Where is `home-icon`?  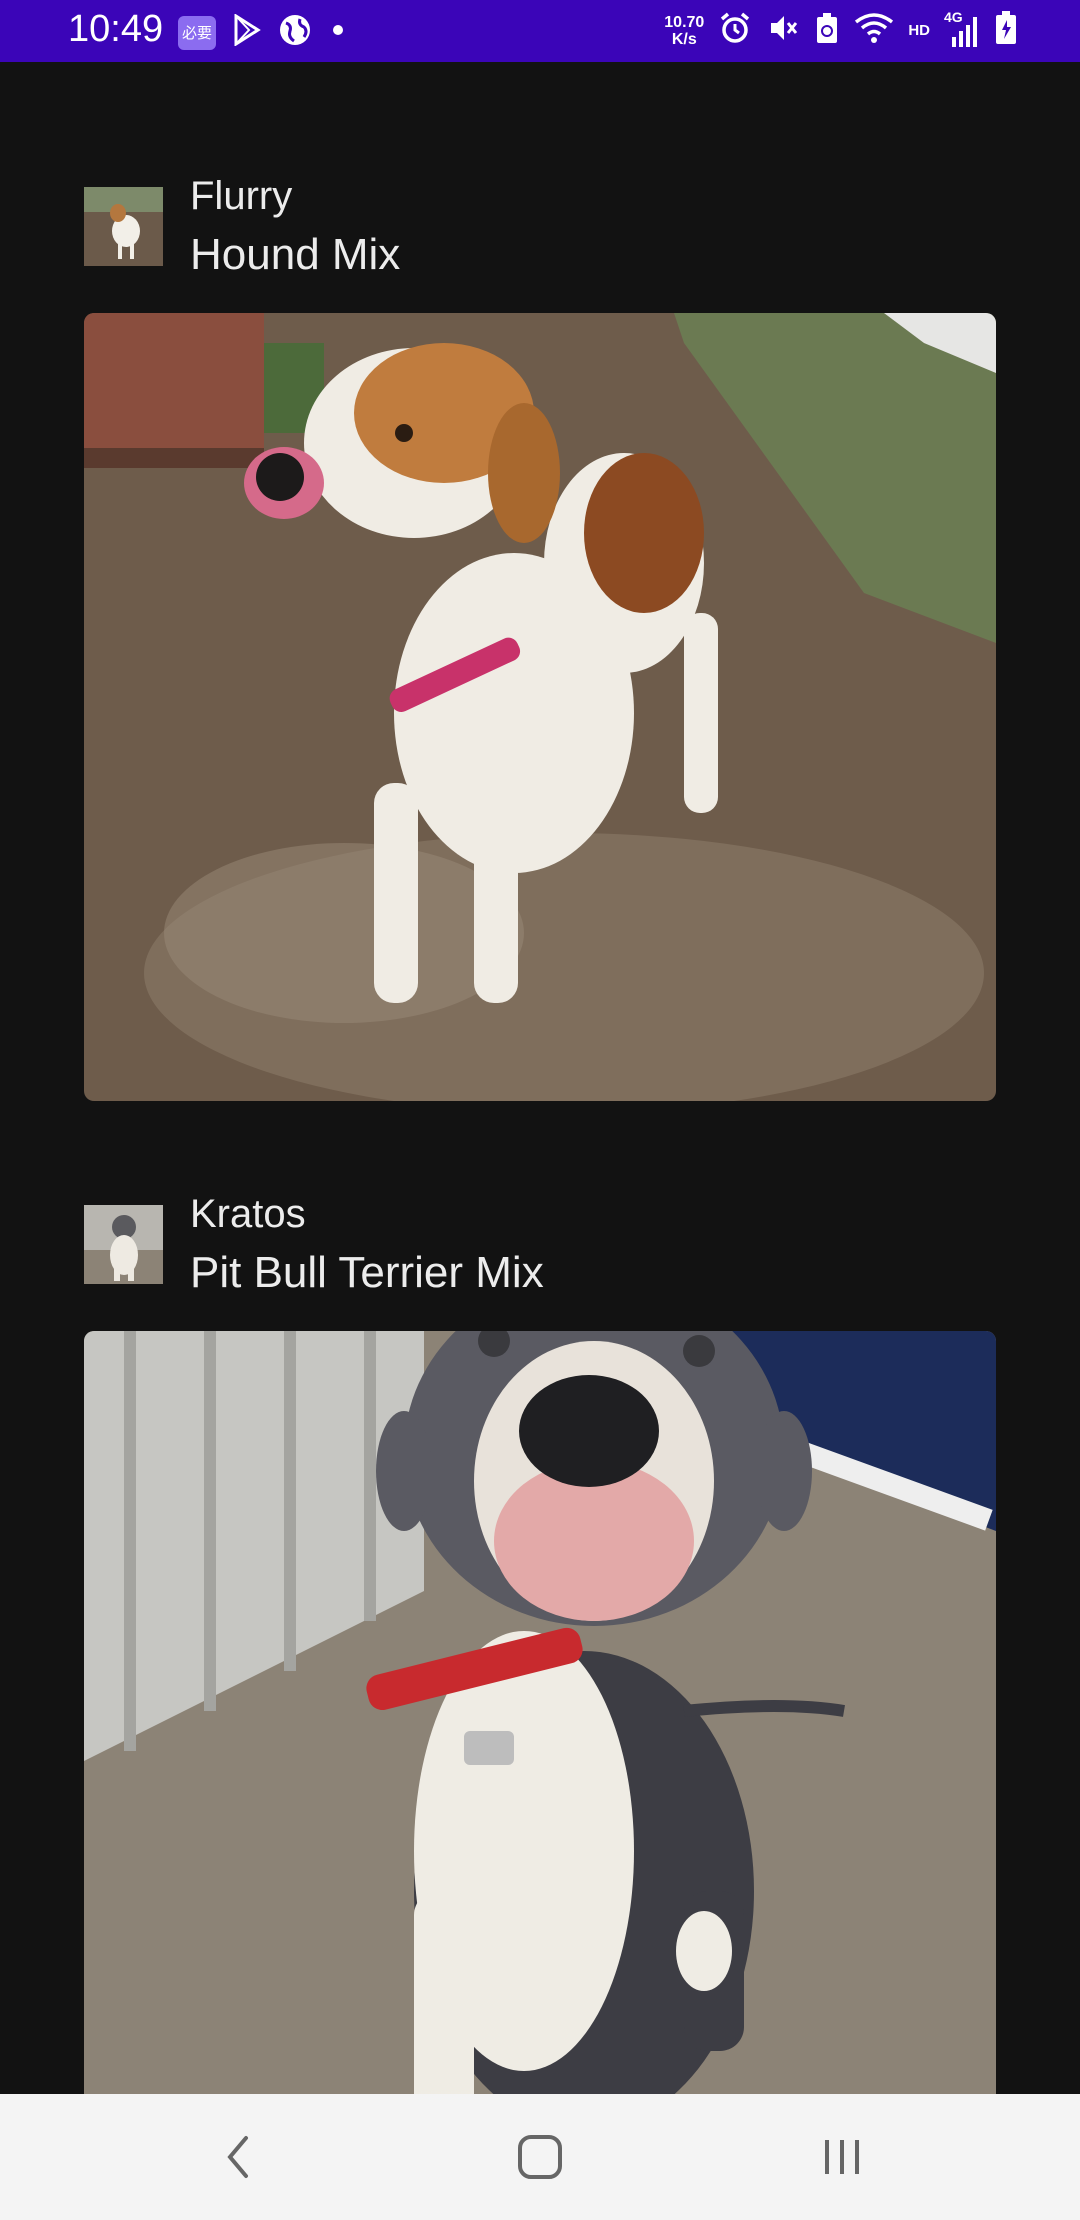 home-icon is located at coordinates (540, 2157).